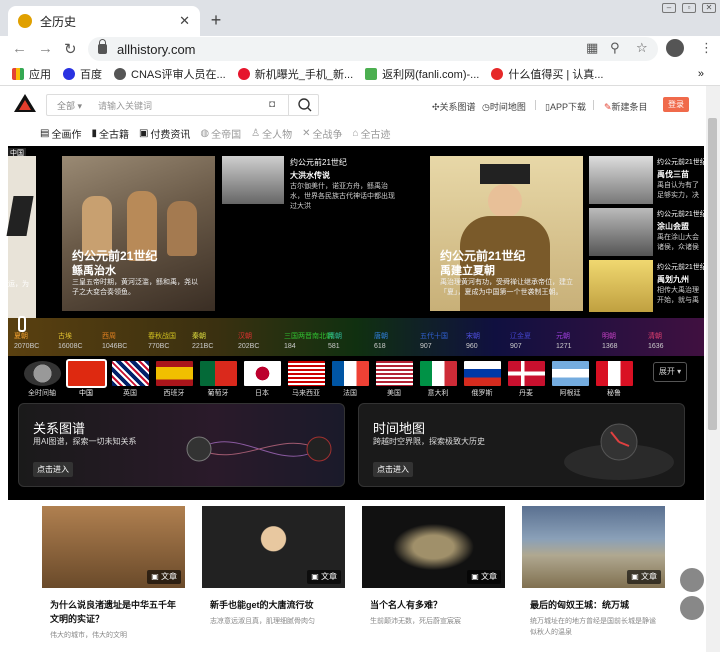  What do you see at coordinates (26, 342) in the screenshot?
I see `timeline-era: 夏朝 2070BC` at bounding box center [26, 342].